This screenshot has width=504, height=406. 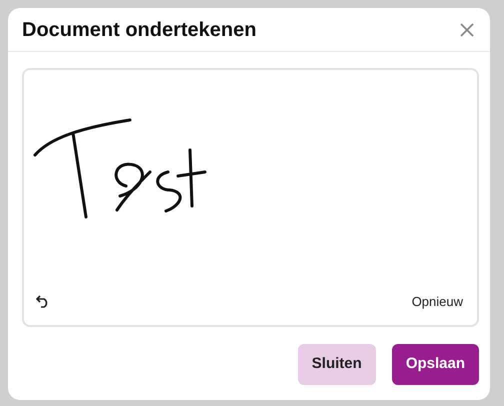 What do you see at coordinates (437, 301) in the screenshot?
I see `reset-link: Opnieuw` at bounding box center [437, 301].